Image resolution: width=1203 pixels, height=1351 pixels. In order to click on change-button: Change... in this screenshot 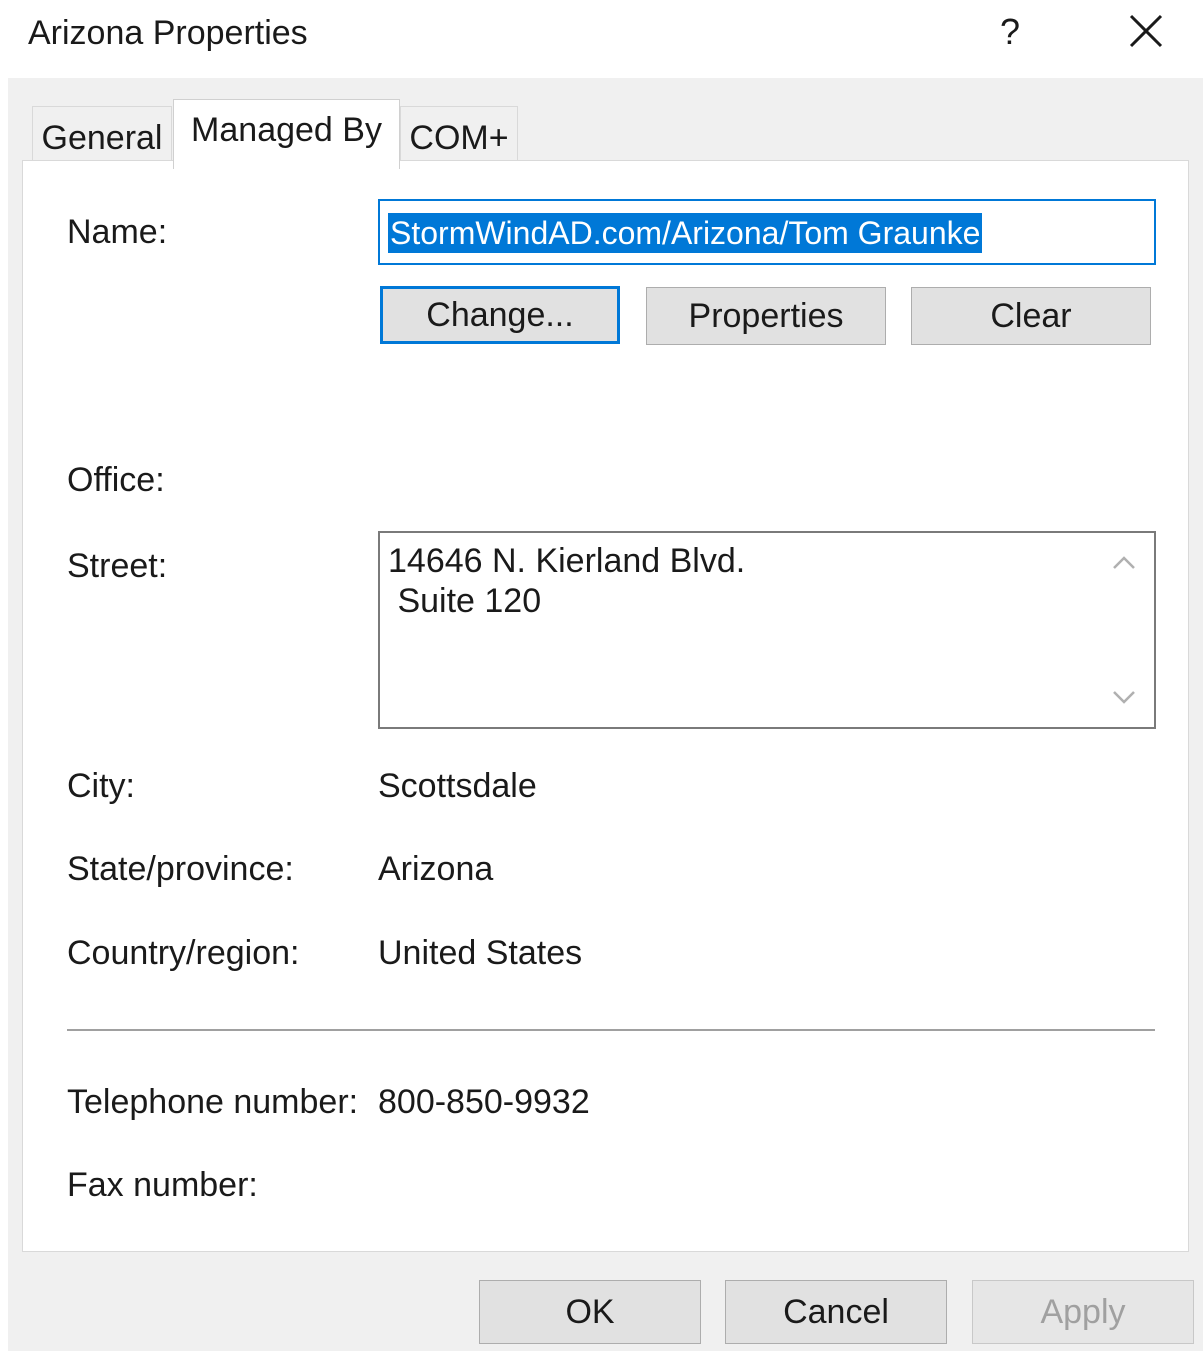, I will do `click(500, 315)`.